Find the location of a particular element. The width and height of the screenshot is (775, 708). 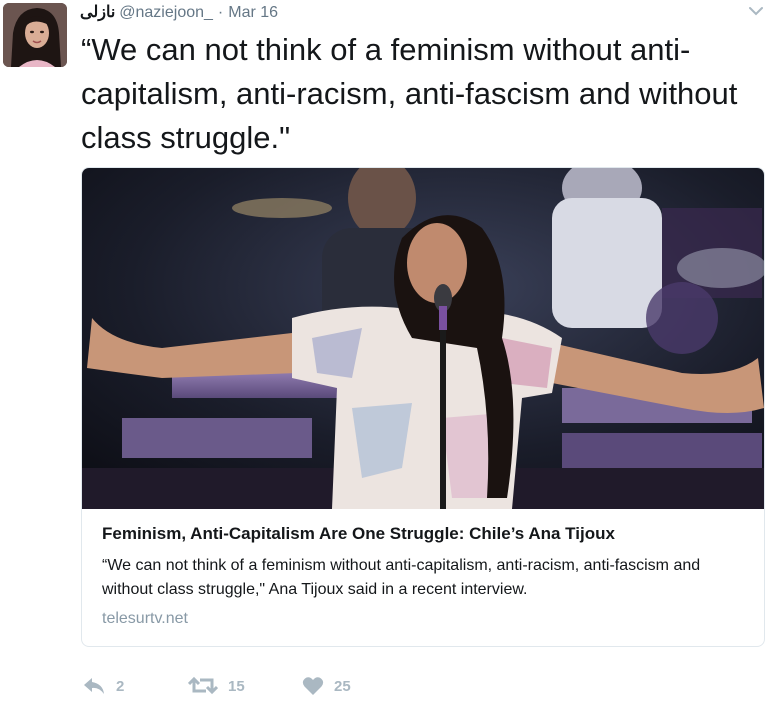

reply-button: 2 is located at coordinates (103, 686).